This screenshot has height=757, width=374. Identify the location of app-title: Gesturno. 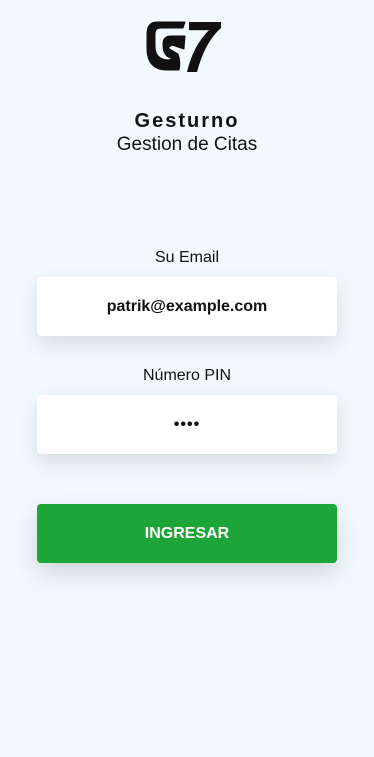
(187, 121).